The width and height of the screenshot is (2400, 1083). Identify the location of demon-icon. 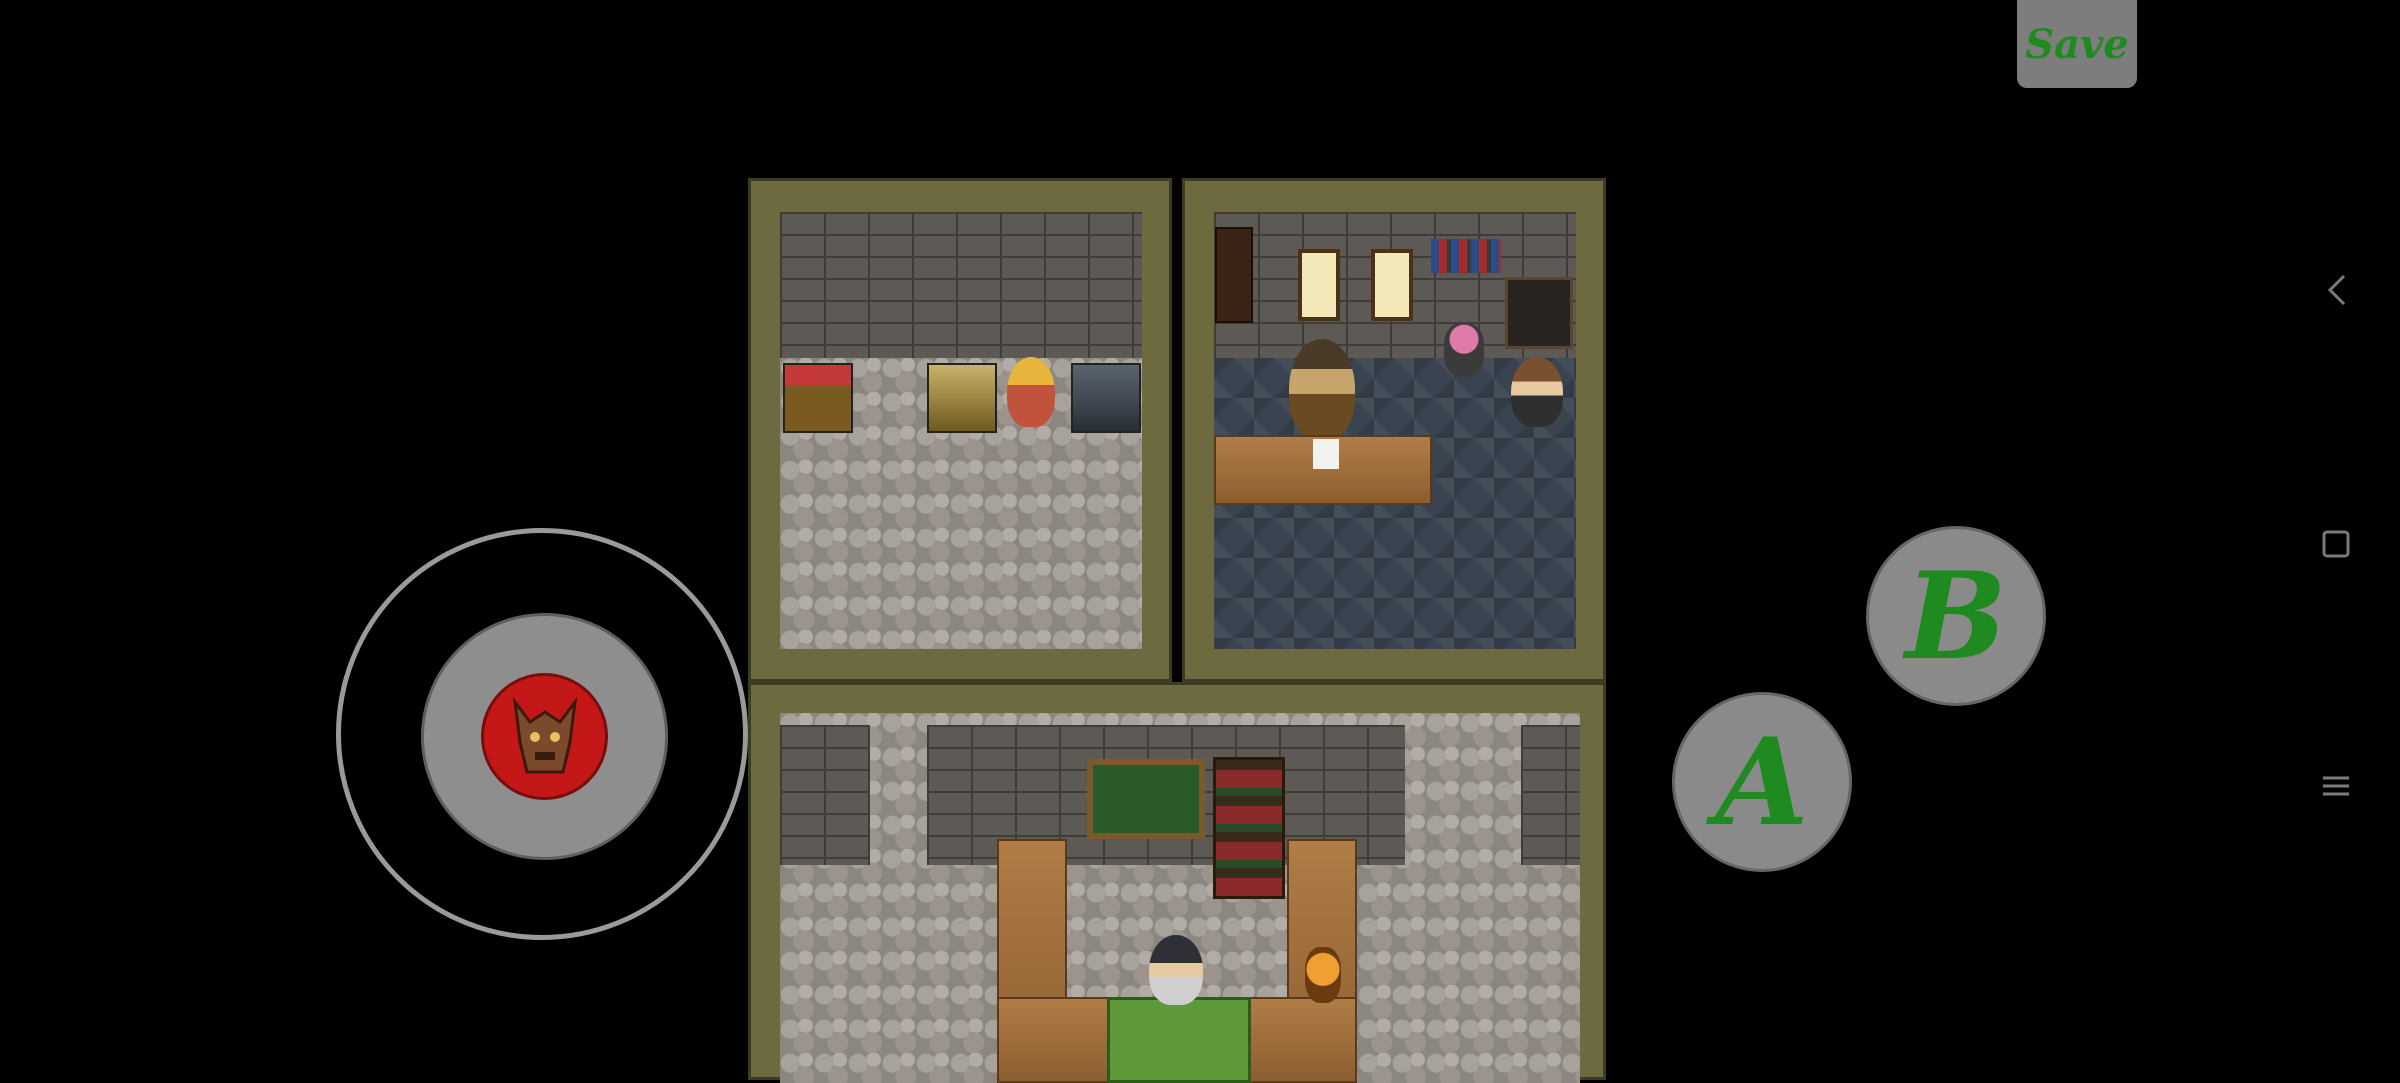
(544, 734).